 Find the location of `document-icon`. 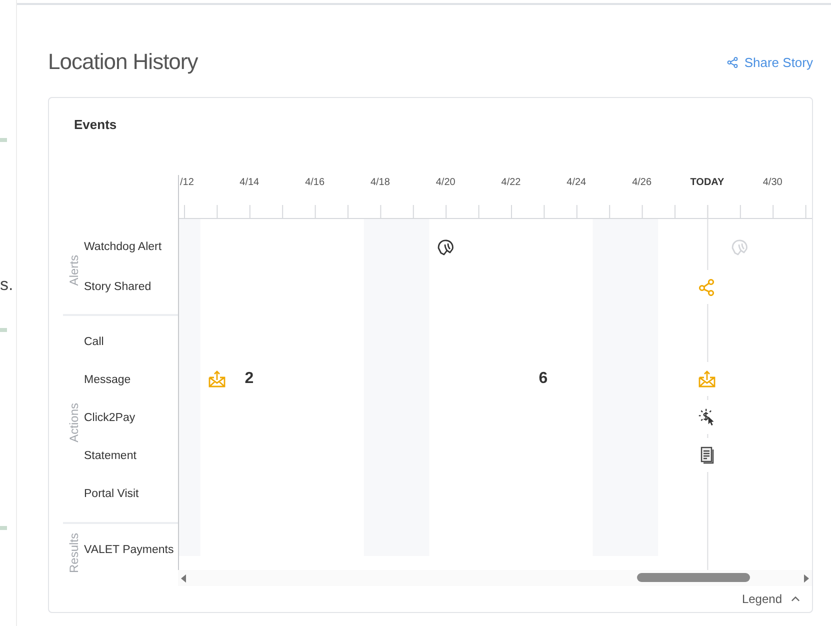

document-icon is located at coordinates (707, 455).